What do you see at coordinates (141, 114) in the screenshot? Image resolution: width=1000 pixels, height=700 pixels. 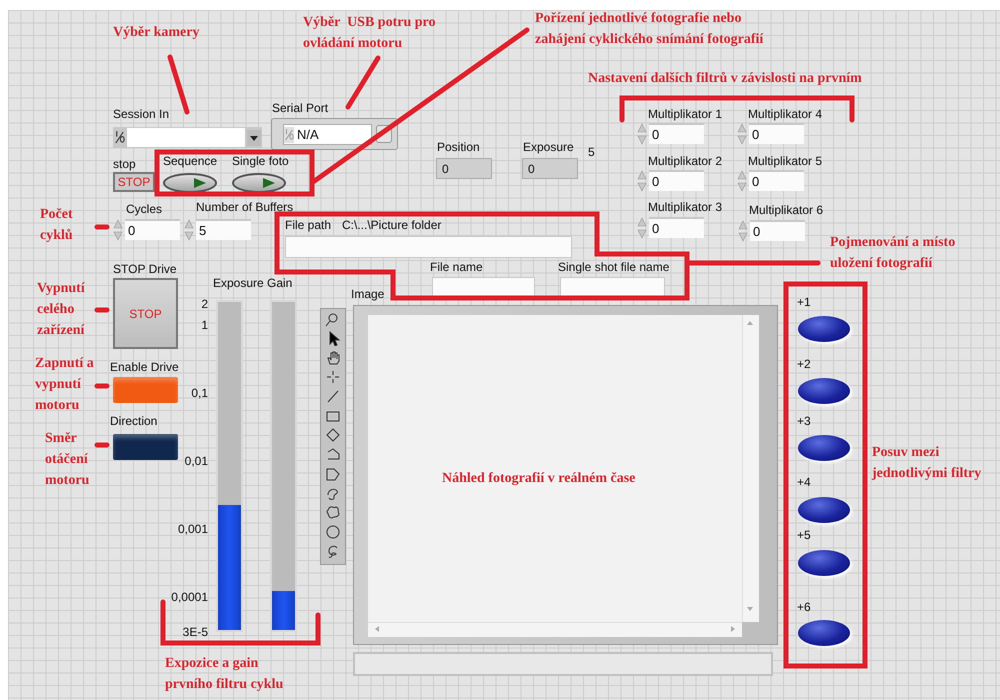 I see `control-label: Session In` at bounding box center [141, 114].